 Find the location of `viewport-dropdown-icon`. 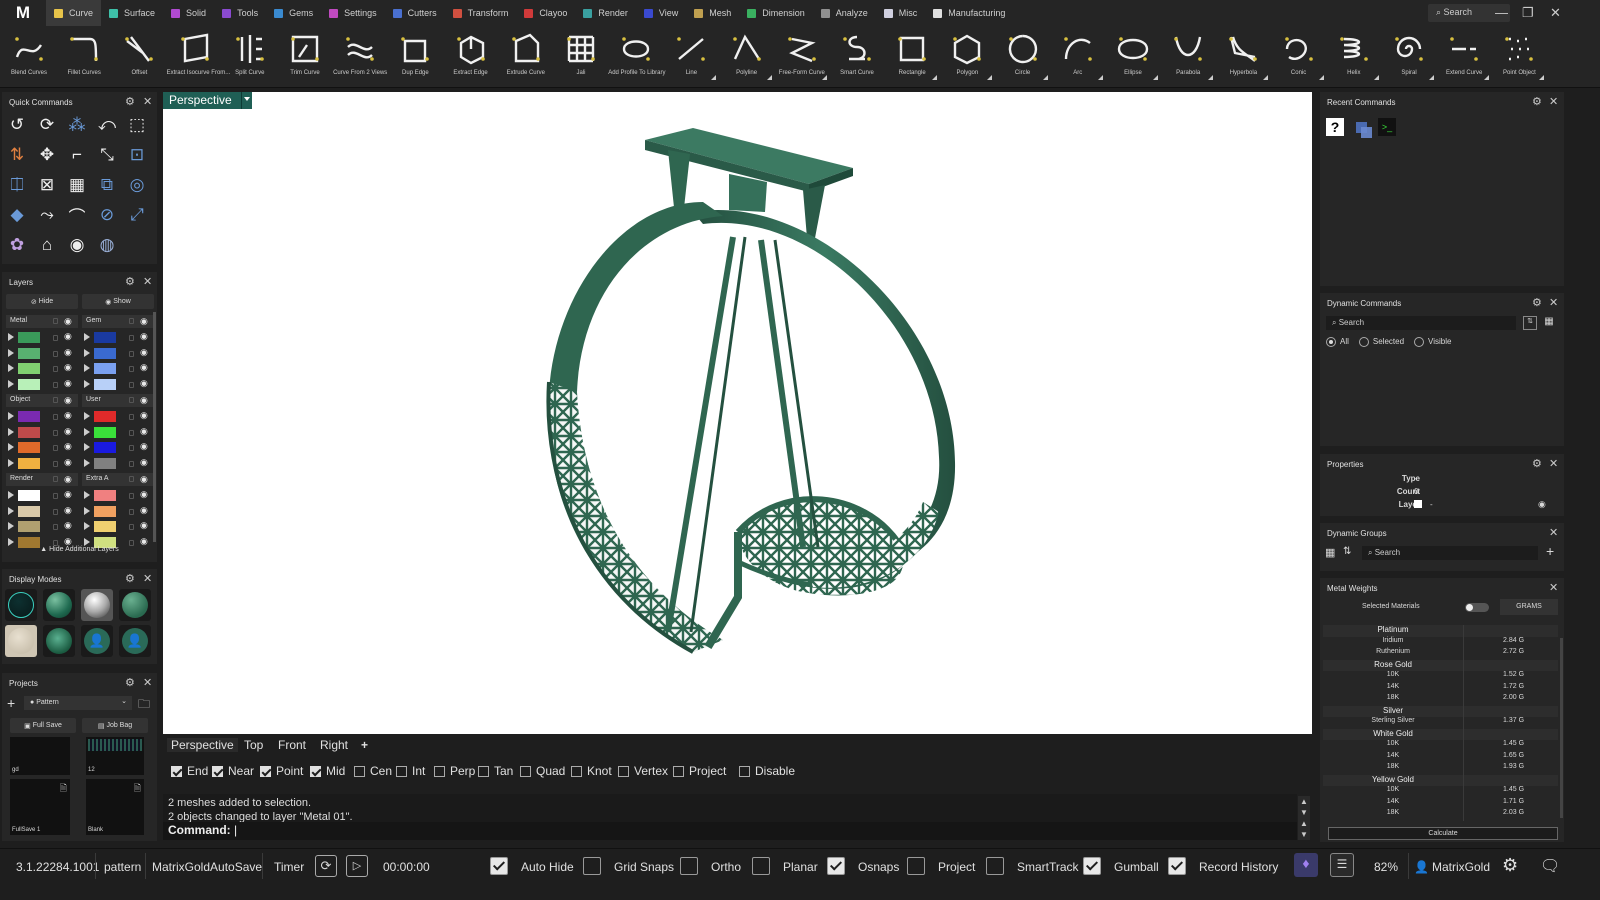

viewport-dropdown-icon is located at coordinates (246, 100).